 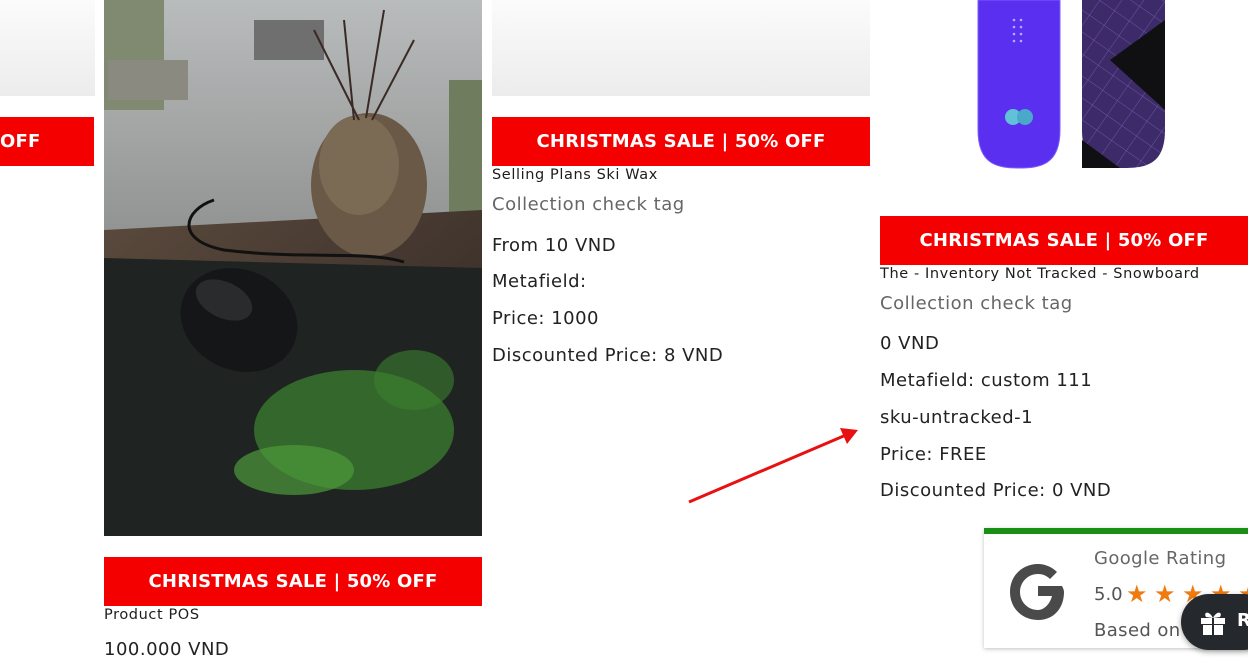 What do you see at coordinates (1108, 594) in the screenshot?
I see `rating-score: 5.0` at bounding box center [1108, 594].